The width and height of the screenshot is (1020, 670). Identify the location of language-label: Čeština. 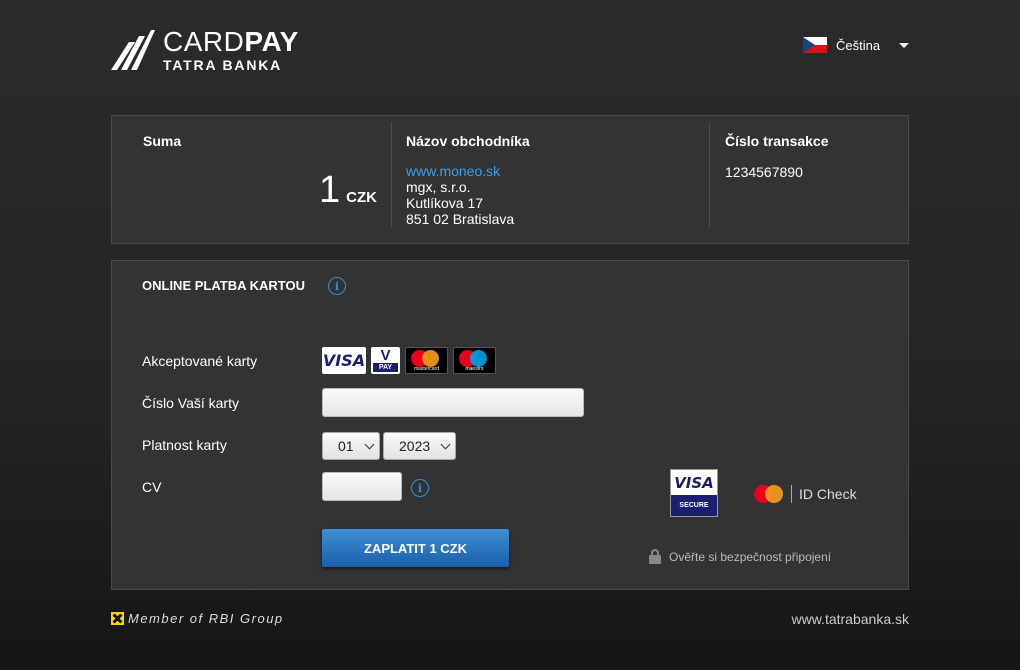
(858, 45).